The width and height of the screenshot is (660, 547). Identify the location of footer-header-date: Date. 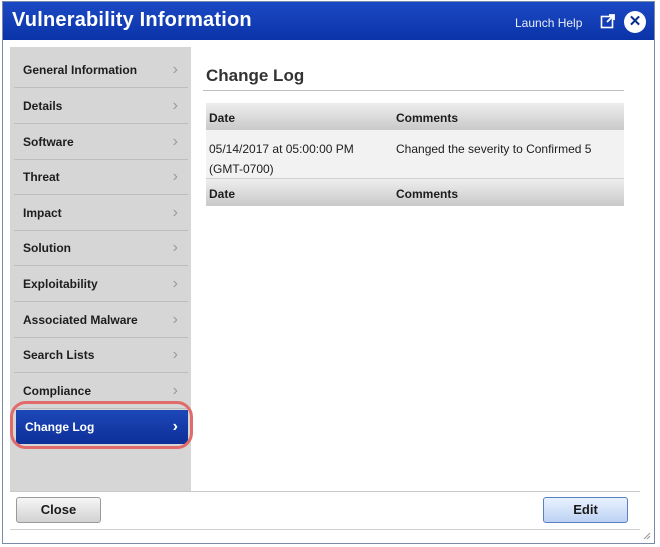
(222, 194).